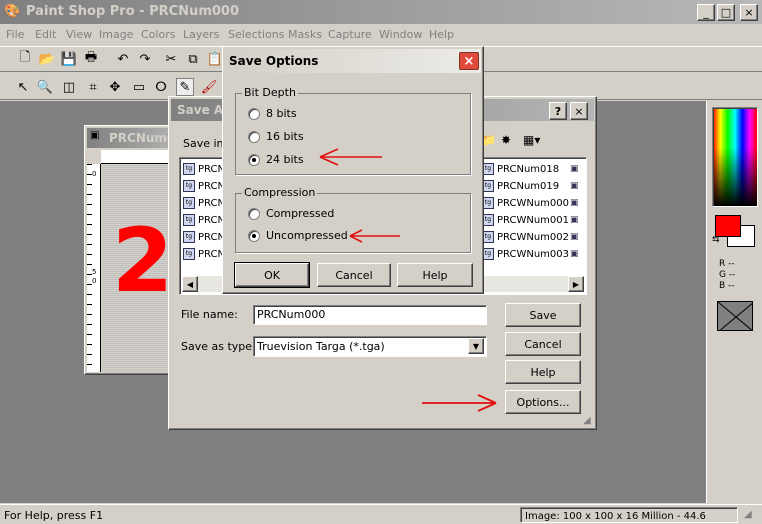  I want to click on save-as-type-select: Truevision Targa (*.tga) ▼, so click(370, 346).